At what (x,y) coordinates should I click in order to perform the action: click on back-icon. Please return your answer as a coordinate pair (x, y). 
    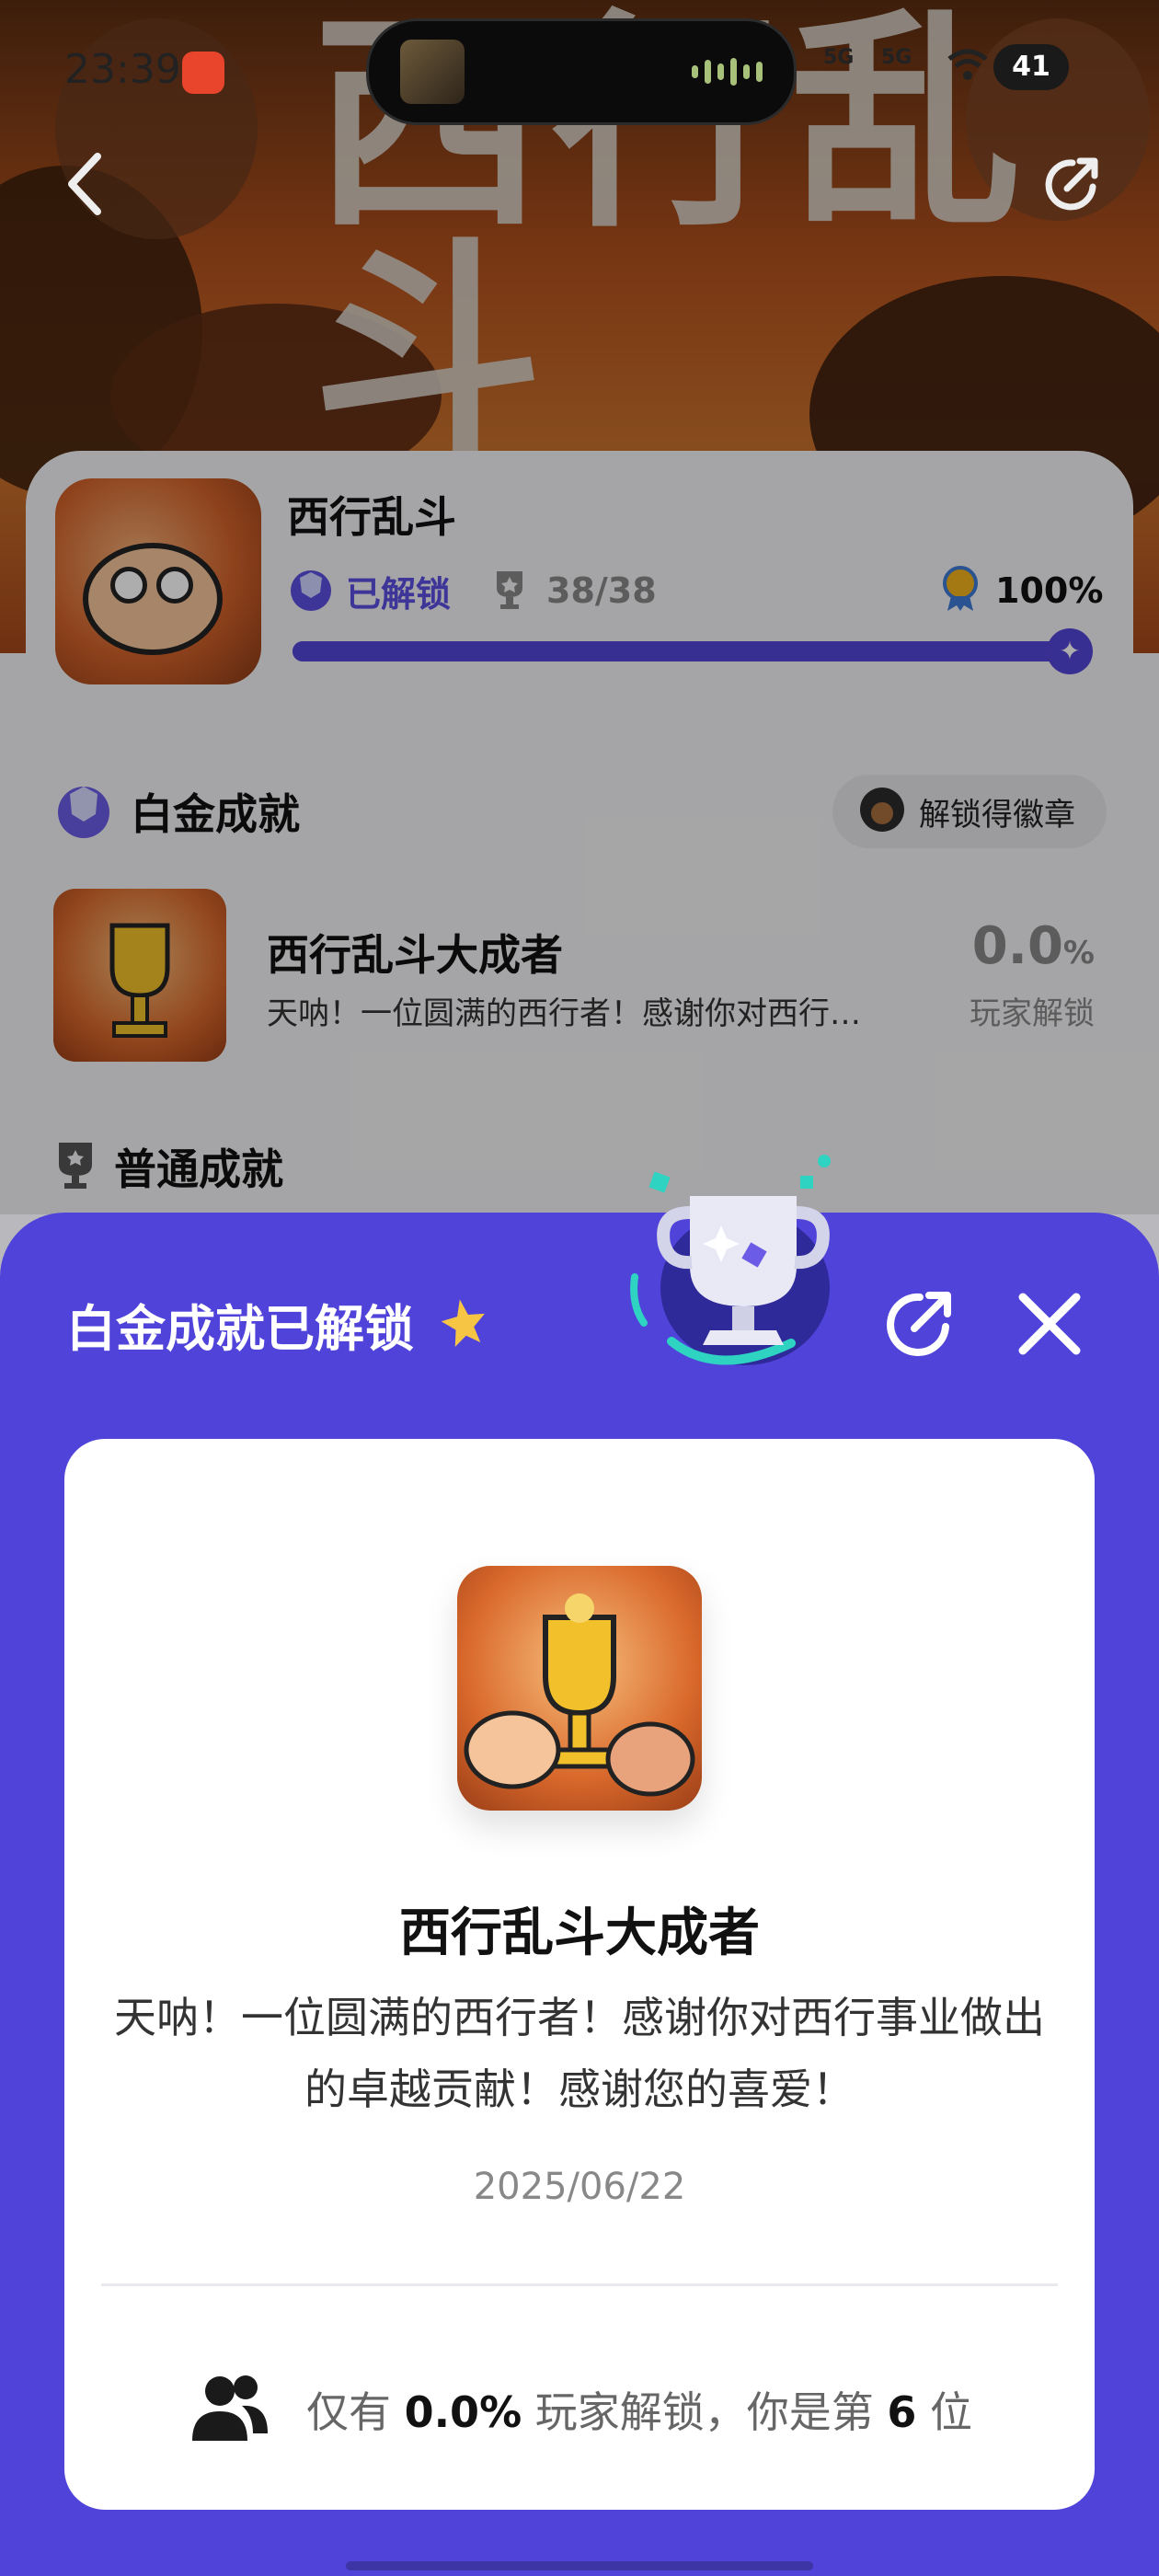
    Looking at the image, I should click on (84, 184).